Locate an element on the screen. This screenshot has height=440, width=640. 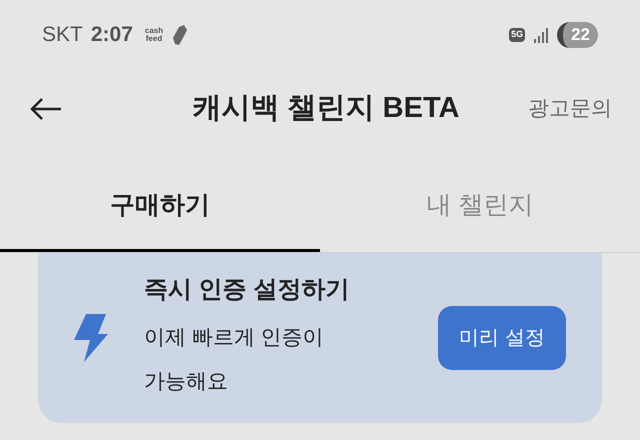
preset-button: 미리 설정 is located at coordinates (502, 338).